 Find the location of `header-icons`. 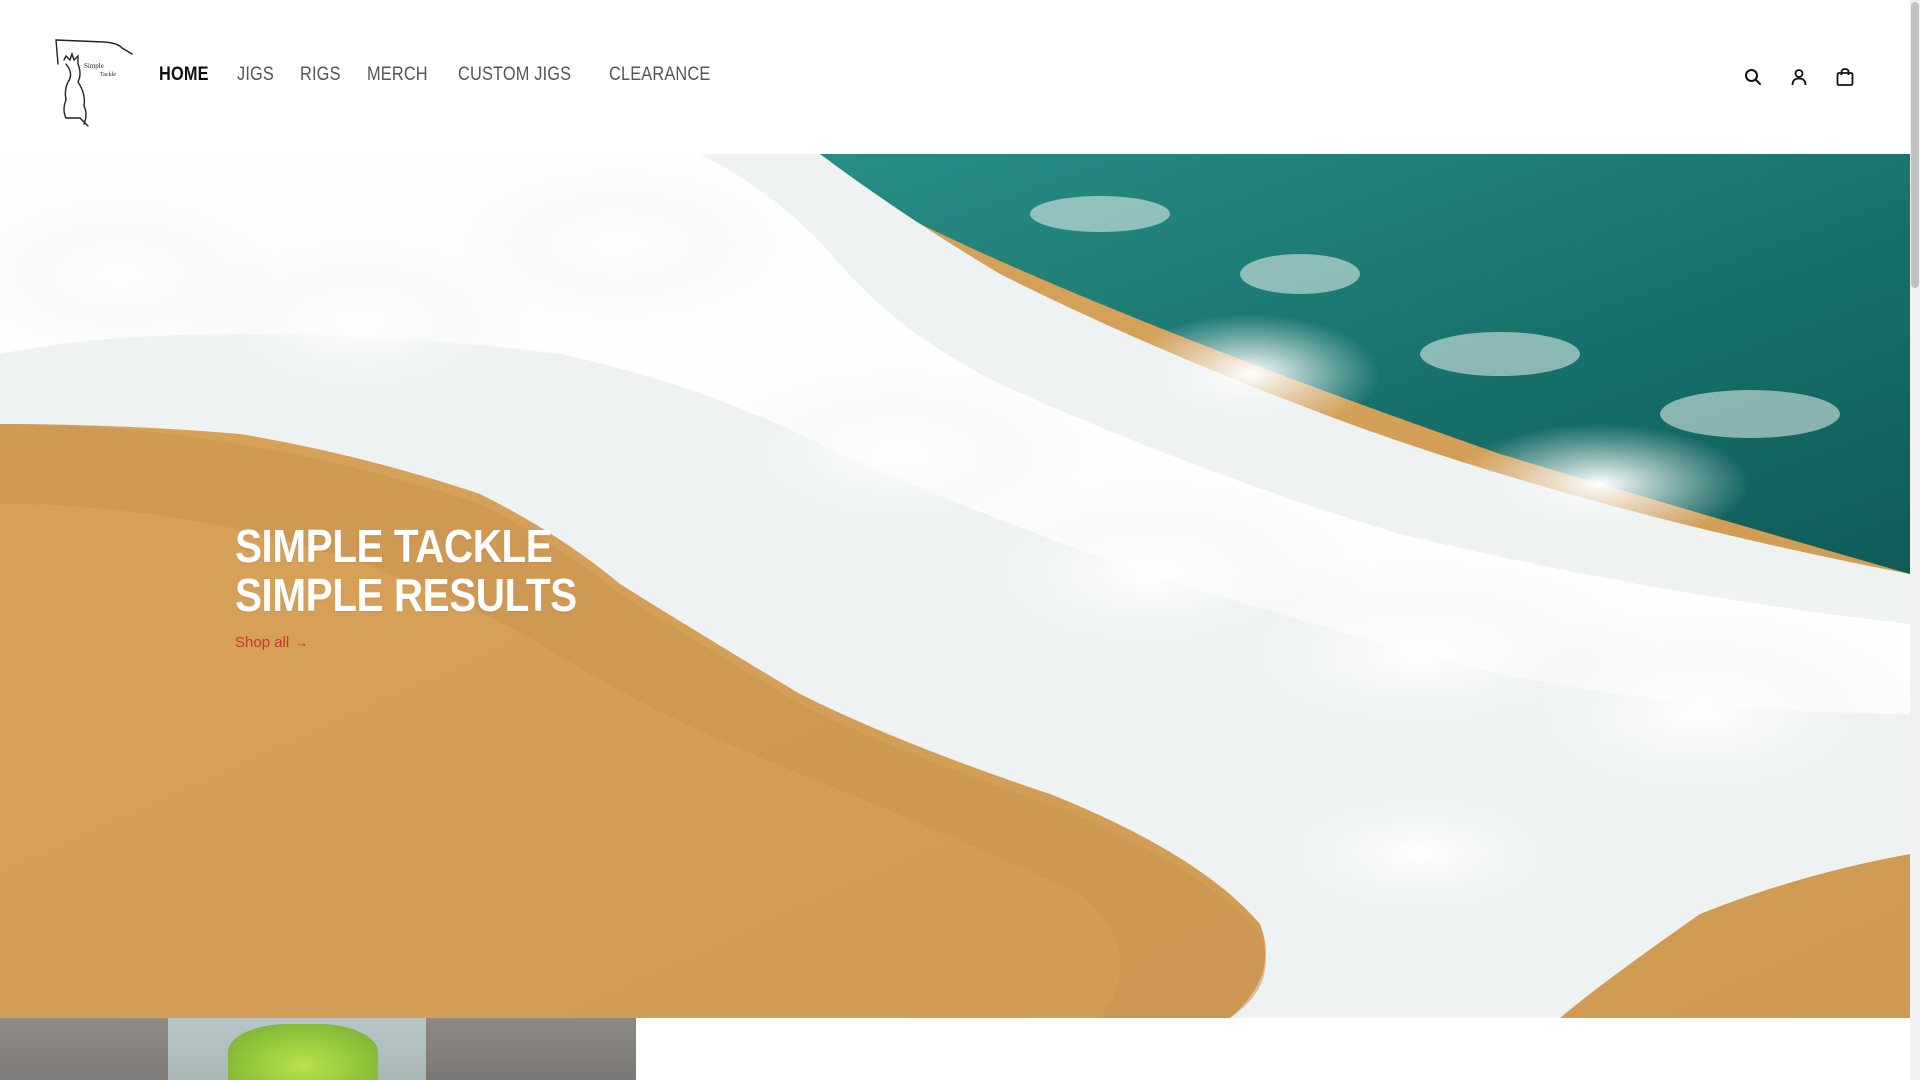

header-icons is located at coordinates (1791, 77).